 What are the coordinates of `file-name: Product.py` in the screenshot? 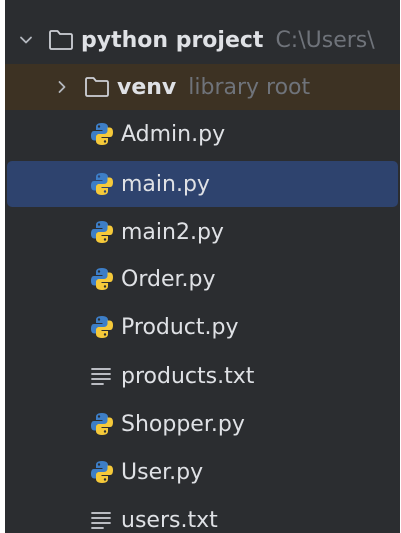 It's located at (180, 327).